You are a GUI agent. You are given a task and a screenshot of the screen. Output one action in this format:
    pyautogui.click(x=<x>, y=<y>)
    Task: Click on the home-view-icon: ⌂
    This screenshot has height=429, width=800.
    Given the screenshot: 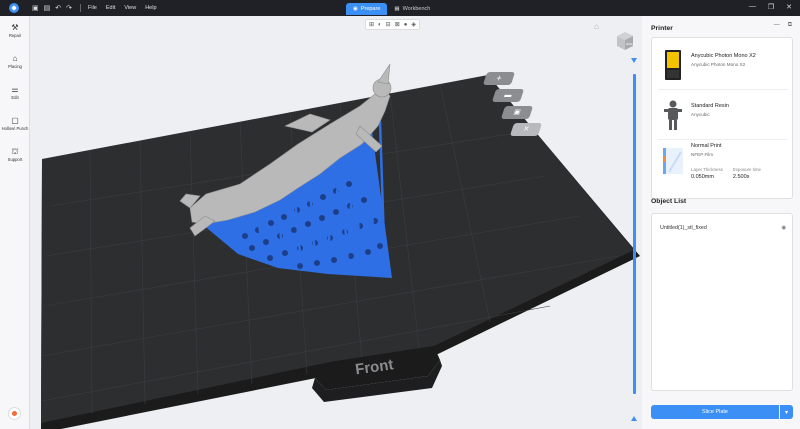 What is the action you would take?
    pyautogui.click(x=596, y=26)
    